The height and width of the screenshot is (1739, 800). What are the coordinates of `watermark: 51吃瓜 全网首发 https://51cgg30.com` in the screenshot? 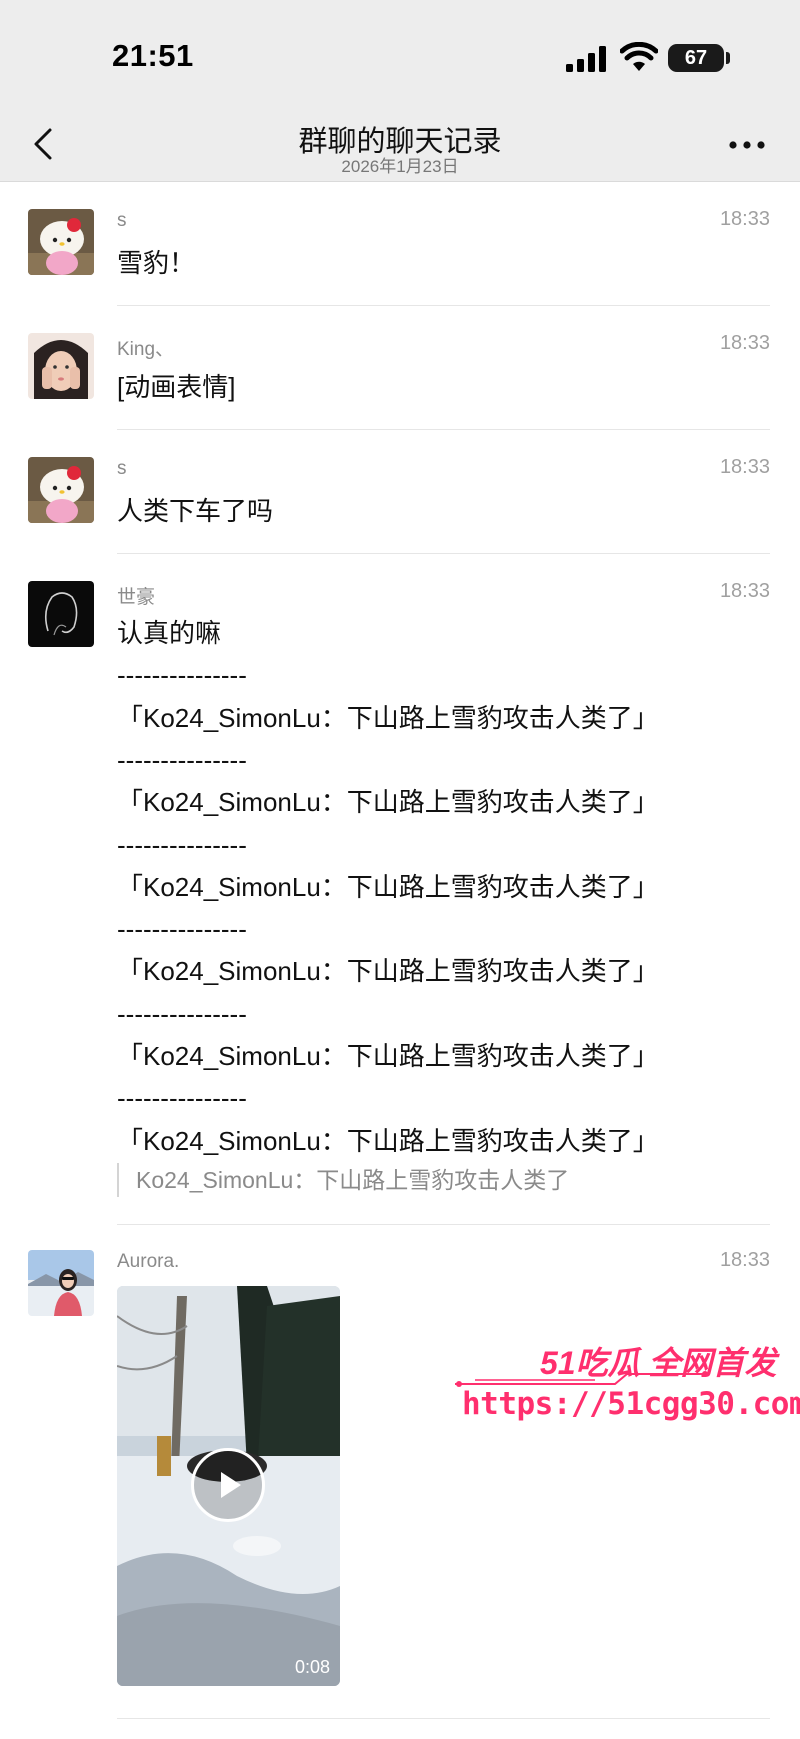 It's located at (627, 1383).